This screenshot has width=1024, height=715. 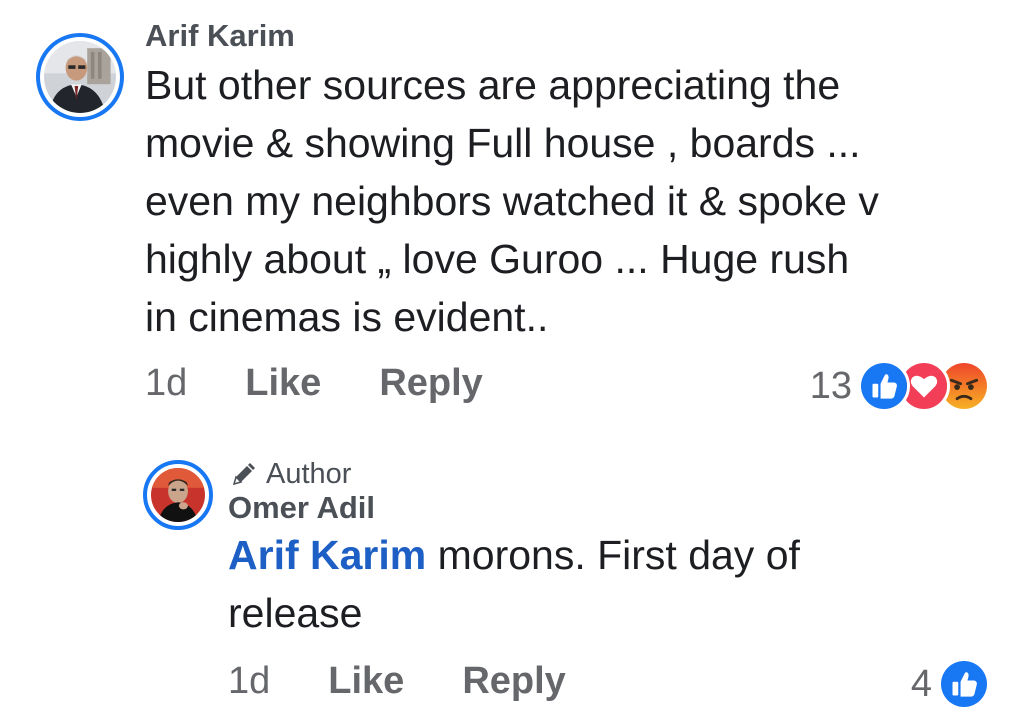 What do you see at coordinates (220, 36) in the screenshot?
I see `comment-author-name: Arif Karim` at bounding box center [220, 36].